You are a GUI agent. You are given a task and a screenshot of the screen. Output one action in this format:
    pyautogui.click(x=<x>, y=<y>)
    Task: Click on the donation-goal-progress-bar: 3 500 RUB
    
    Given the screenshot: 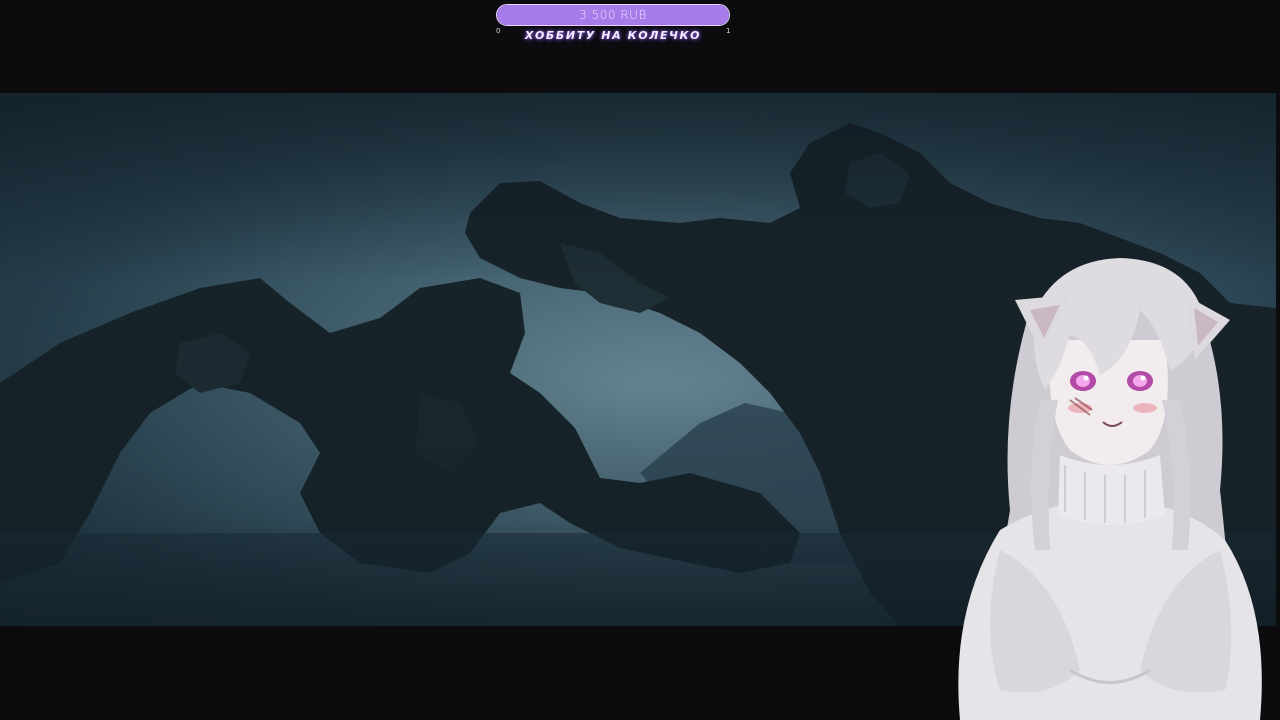 What is the action you would take?
    pyautogui.click(x=613, y=15)
    